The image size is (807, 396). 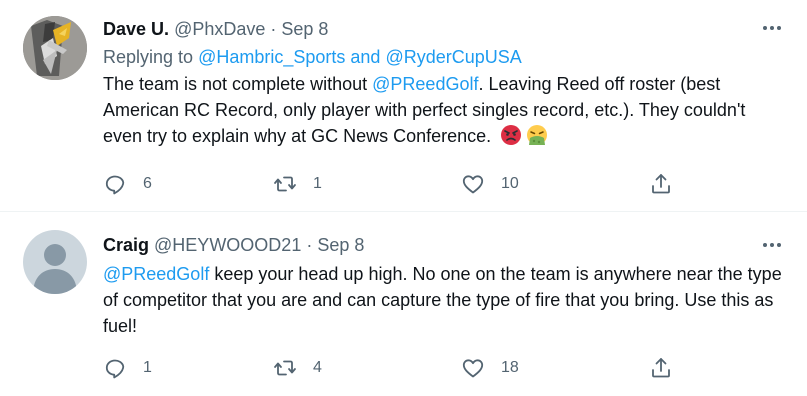 I want to click on avatar-image, so click(x=55, y=48).